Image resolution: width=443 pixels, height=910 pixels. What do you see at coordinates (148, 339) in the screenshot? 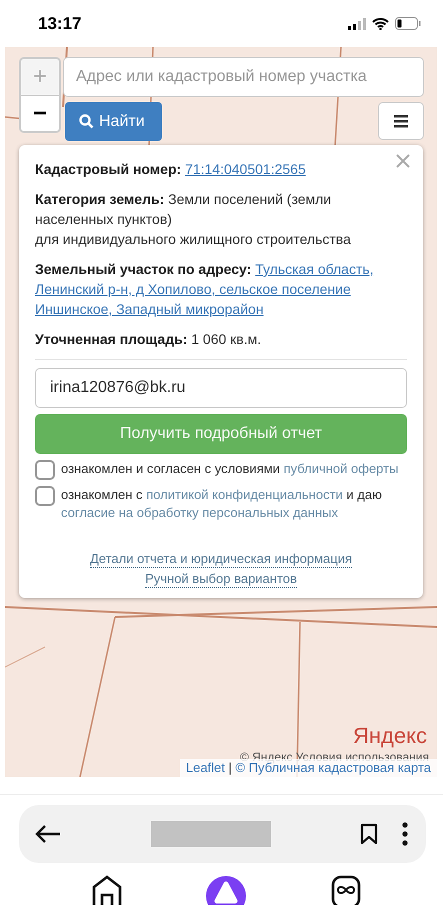
I see `info-field: Уточненная площадь: 1 060 кв.м.` at bounding box center [148, 339].